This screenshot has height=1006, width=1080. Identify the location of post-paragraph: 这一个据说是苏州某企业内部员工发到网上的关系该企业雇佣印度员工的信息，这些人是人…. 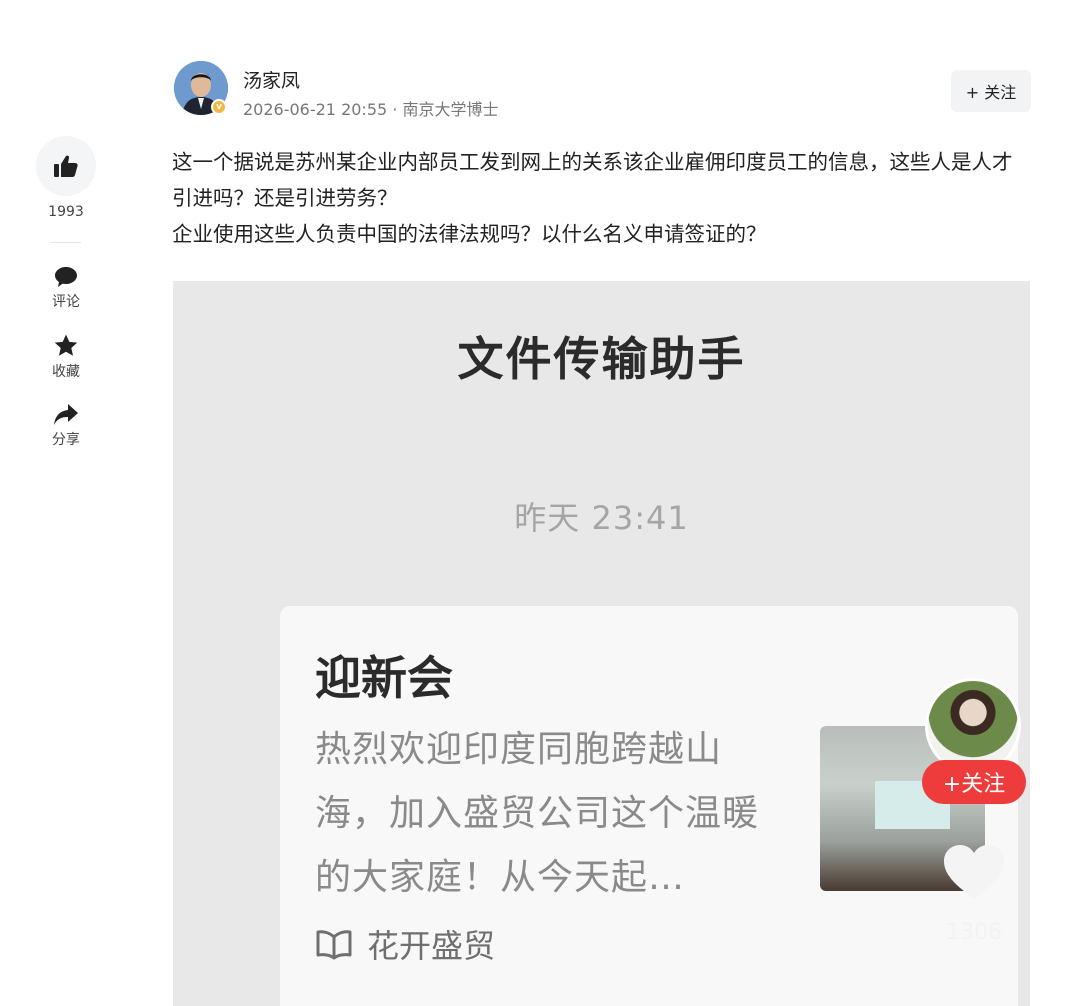
(592, 180).